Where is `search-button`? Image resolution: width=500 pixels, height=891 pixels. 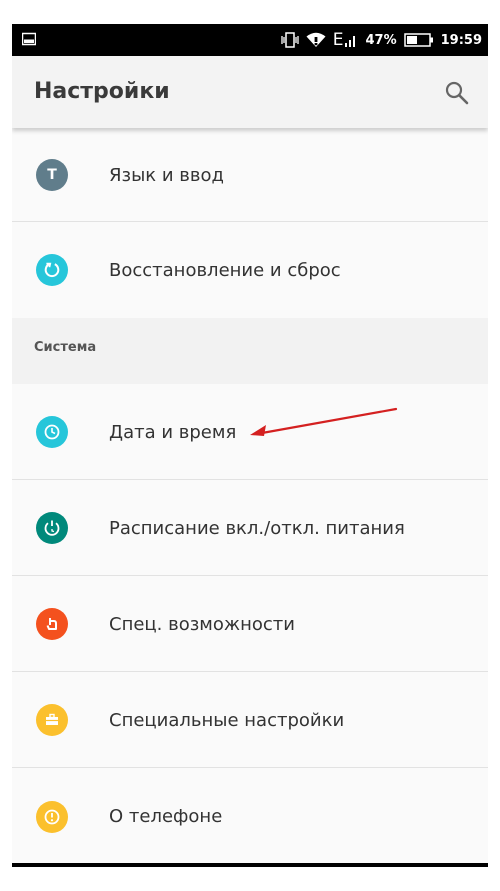
search-button is located at coordinates (457, 93).